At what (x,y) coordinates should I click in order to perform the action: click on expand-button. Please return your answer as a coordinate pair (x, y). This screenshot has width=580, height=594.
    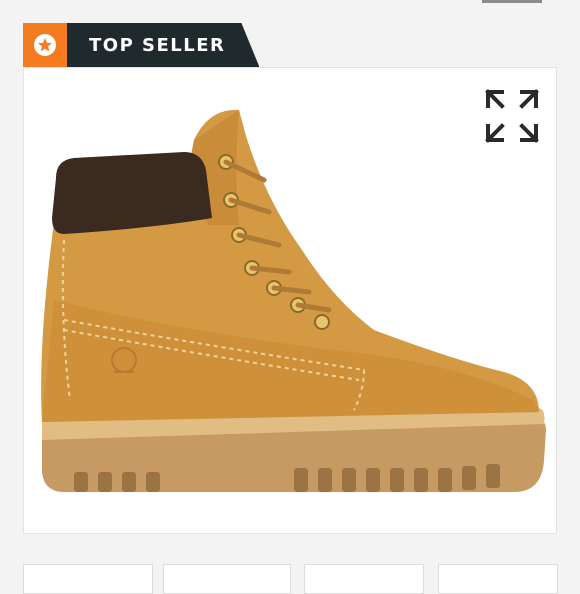
    Looking at the image, I should click on (512, 116).